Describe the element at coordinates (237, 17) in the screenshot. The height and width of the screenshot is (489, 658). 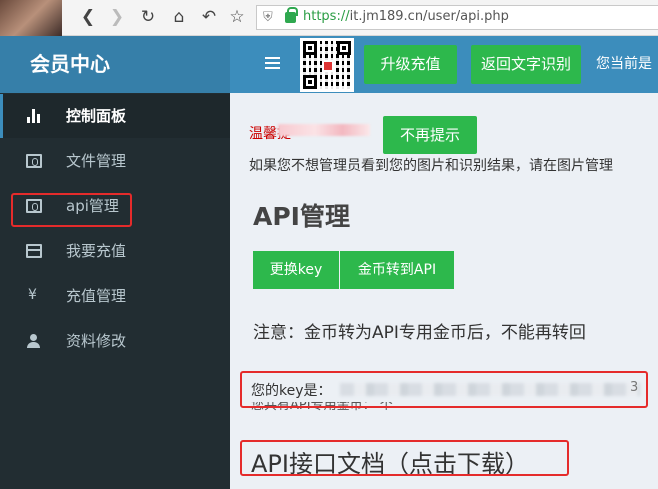
I see `star-icon: ☆` at that location.